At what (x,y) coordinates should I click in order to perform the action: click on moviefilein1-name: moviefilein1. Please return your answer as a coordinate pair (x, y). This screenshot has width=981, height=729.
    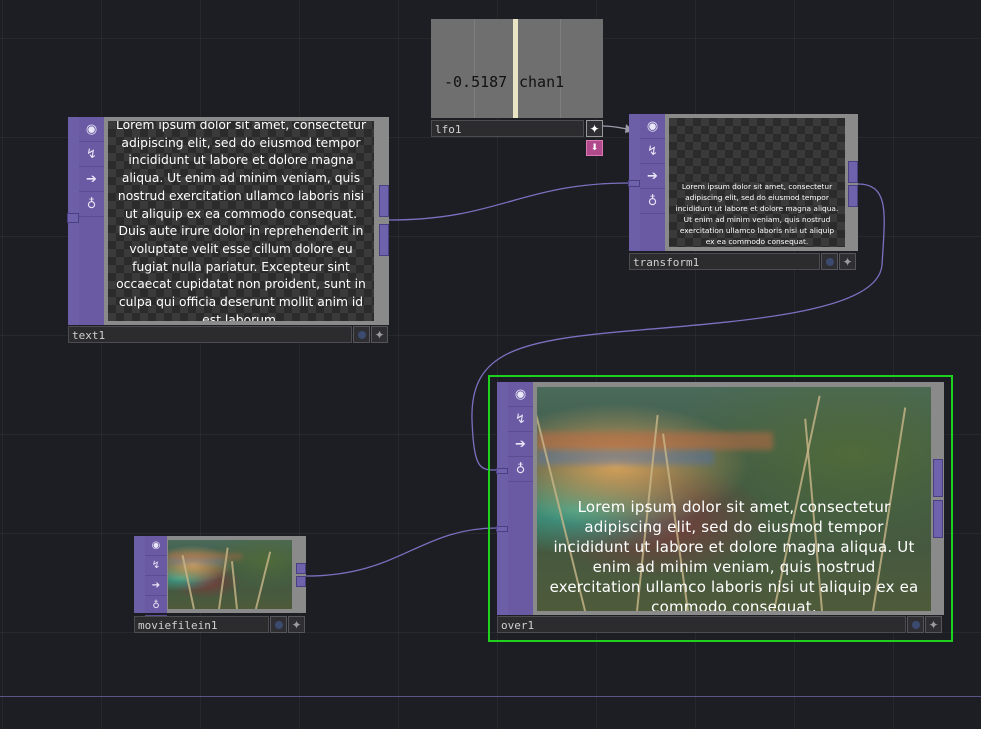
    Looking at the image, I should click on (201, 624).